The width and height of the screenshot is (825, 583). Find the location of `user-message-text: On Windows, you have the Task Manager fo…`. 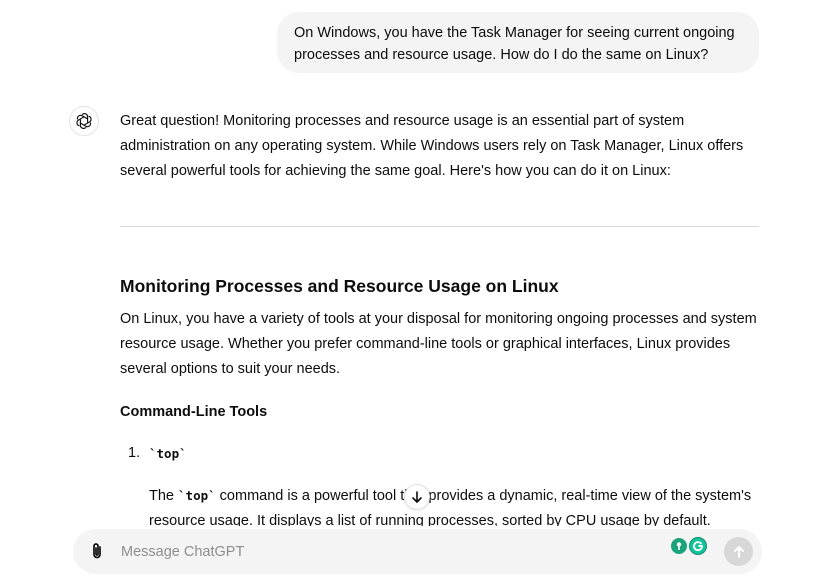

user-message-text: On Windows, you have the Task Manager fo… is located at coordinates (514, 44).